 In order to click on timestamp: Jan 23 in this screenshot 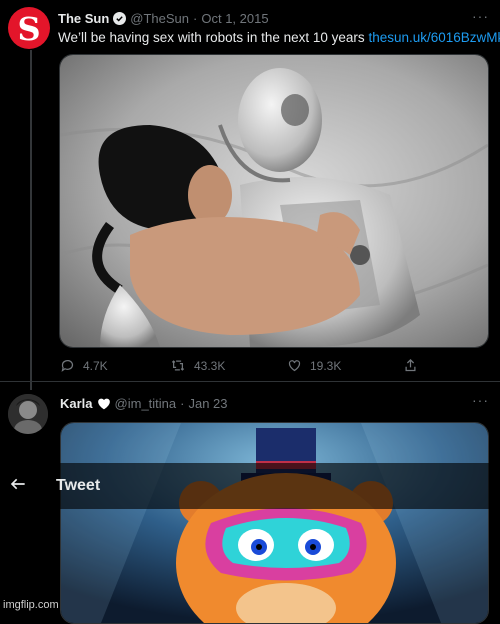, I will do `click(207, 403)`.